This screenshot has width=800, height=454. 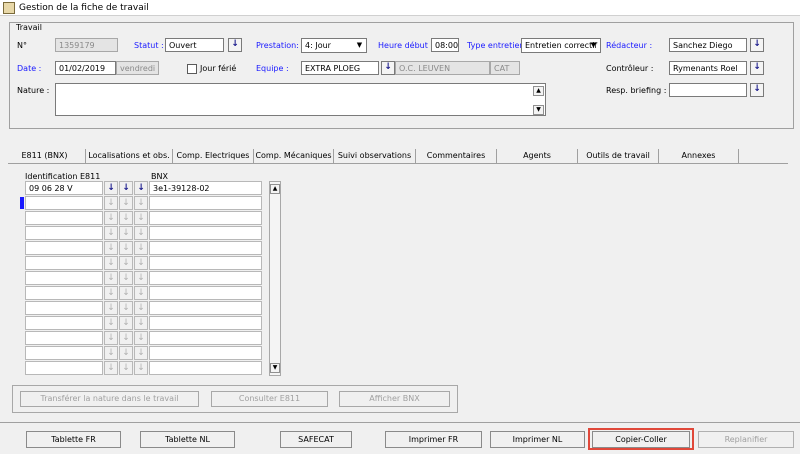 What do you see at coordinates (205, 188) in the screenshot?
I see `grid-cell-bnx: 3e1-39128-02` at bounding box center [205, 188].